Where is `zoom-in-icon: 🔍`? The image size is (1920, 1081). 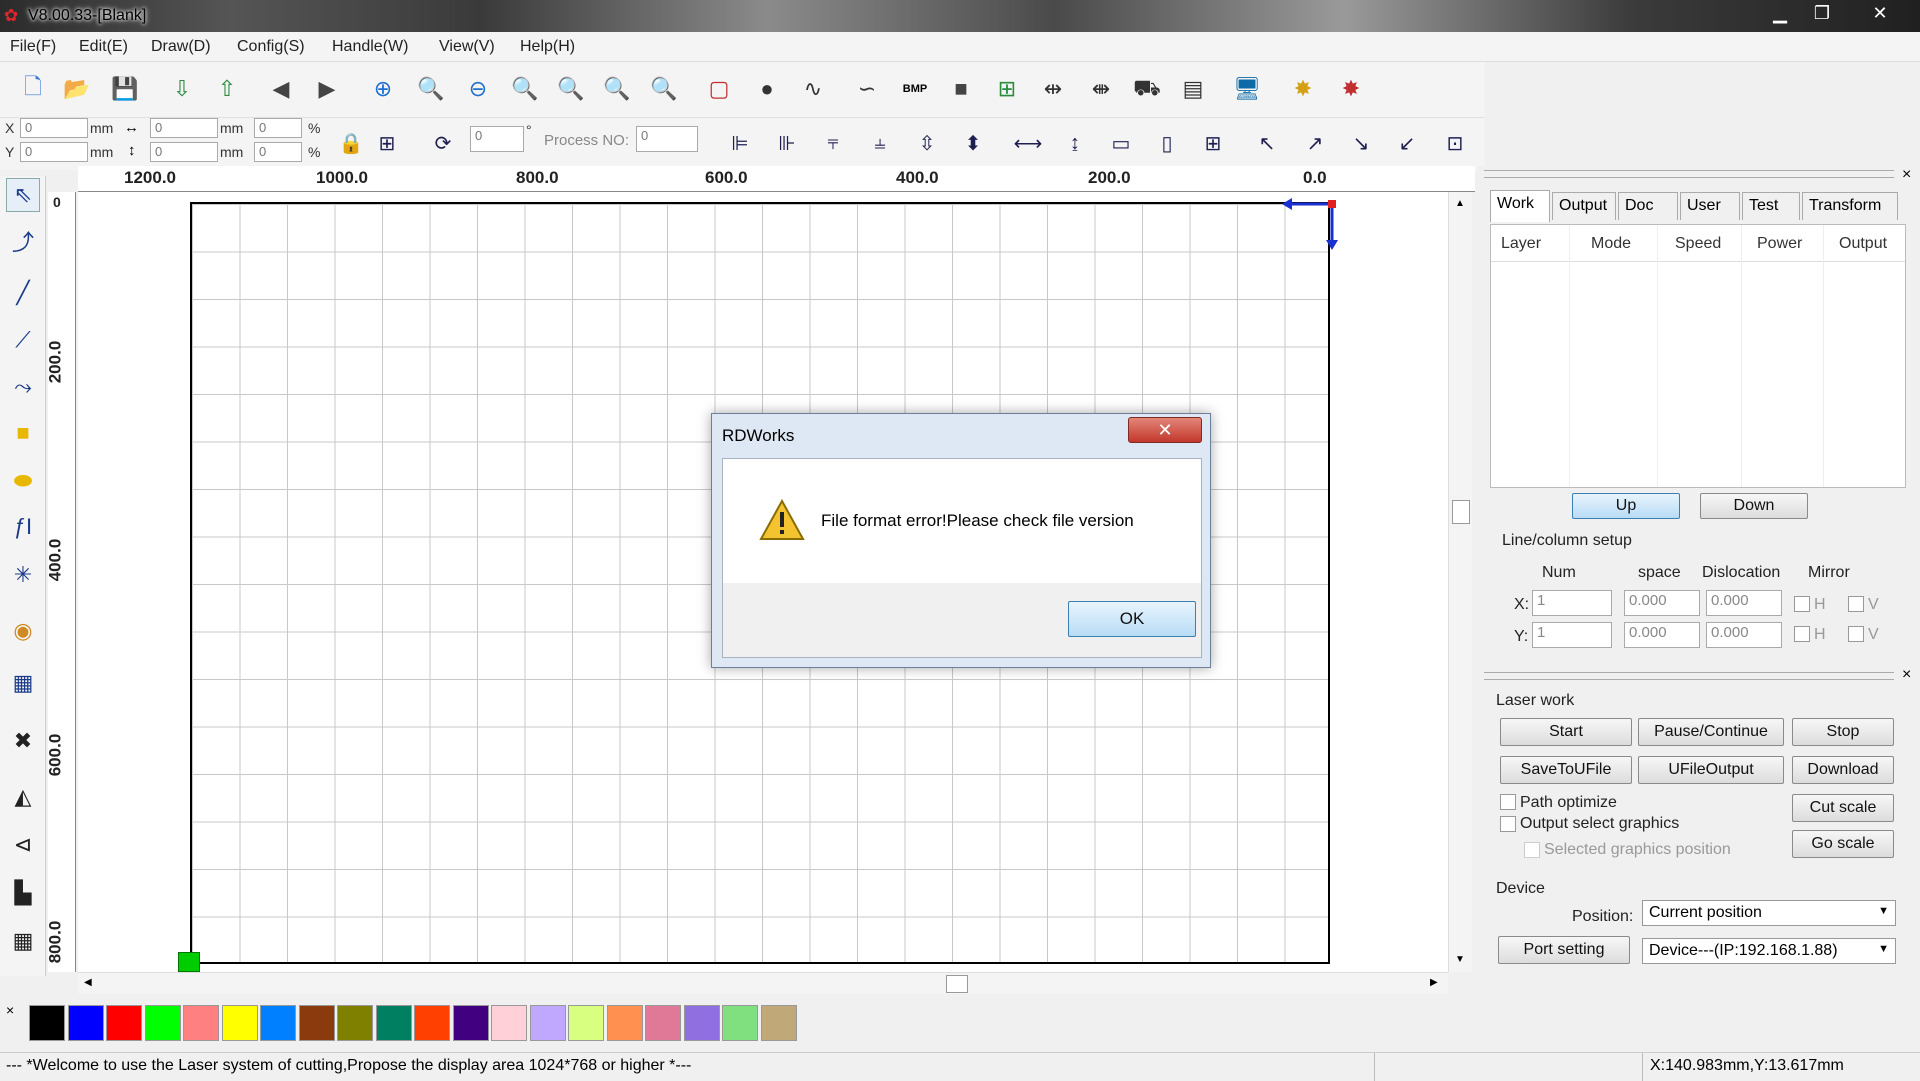 zoom-in-icon: 🔍 is located at coordinates (431, 89).